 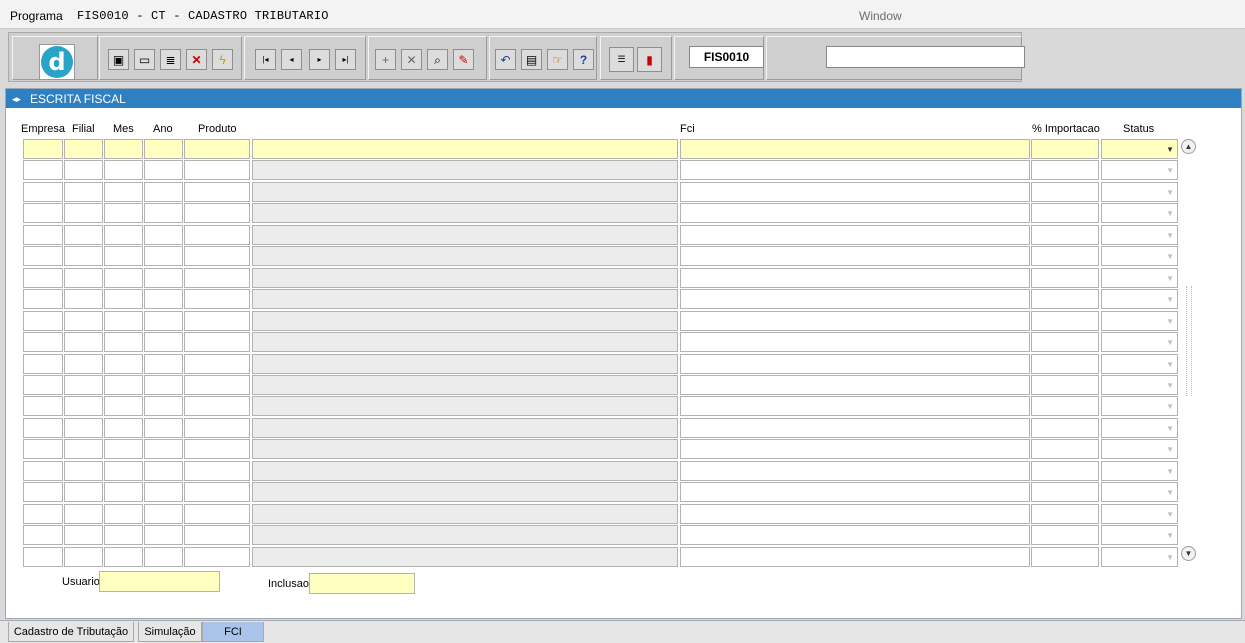 What do you see at coordinates (71, 632) in the screenshot?
I see `tab-cadastro-de-tributacao: Cadastro de Tributação` at bounding box center [71, 632].